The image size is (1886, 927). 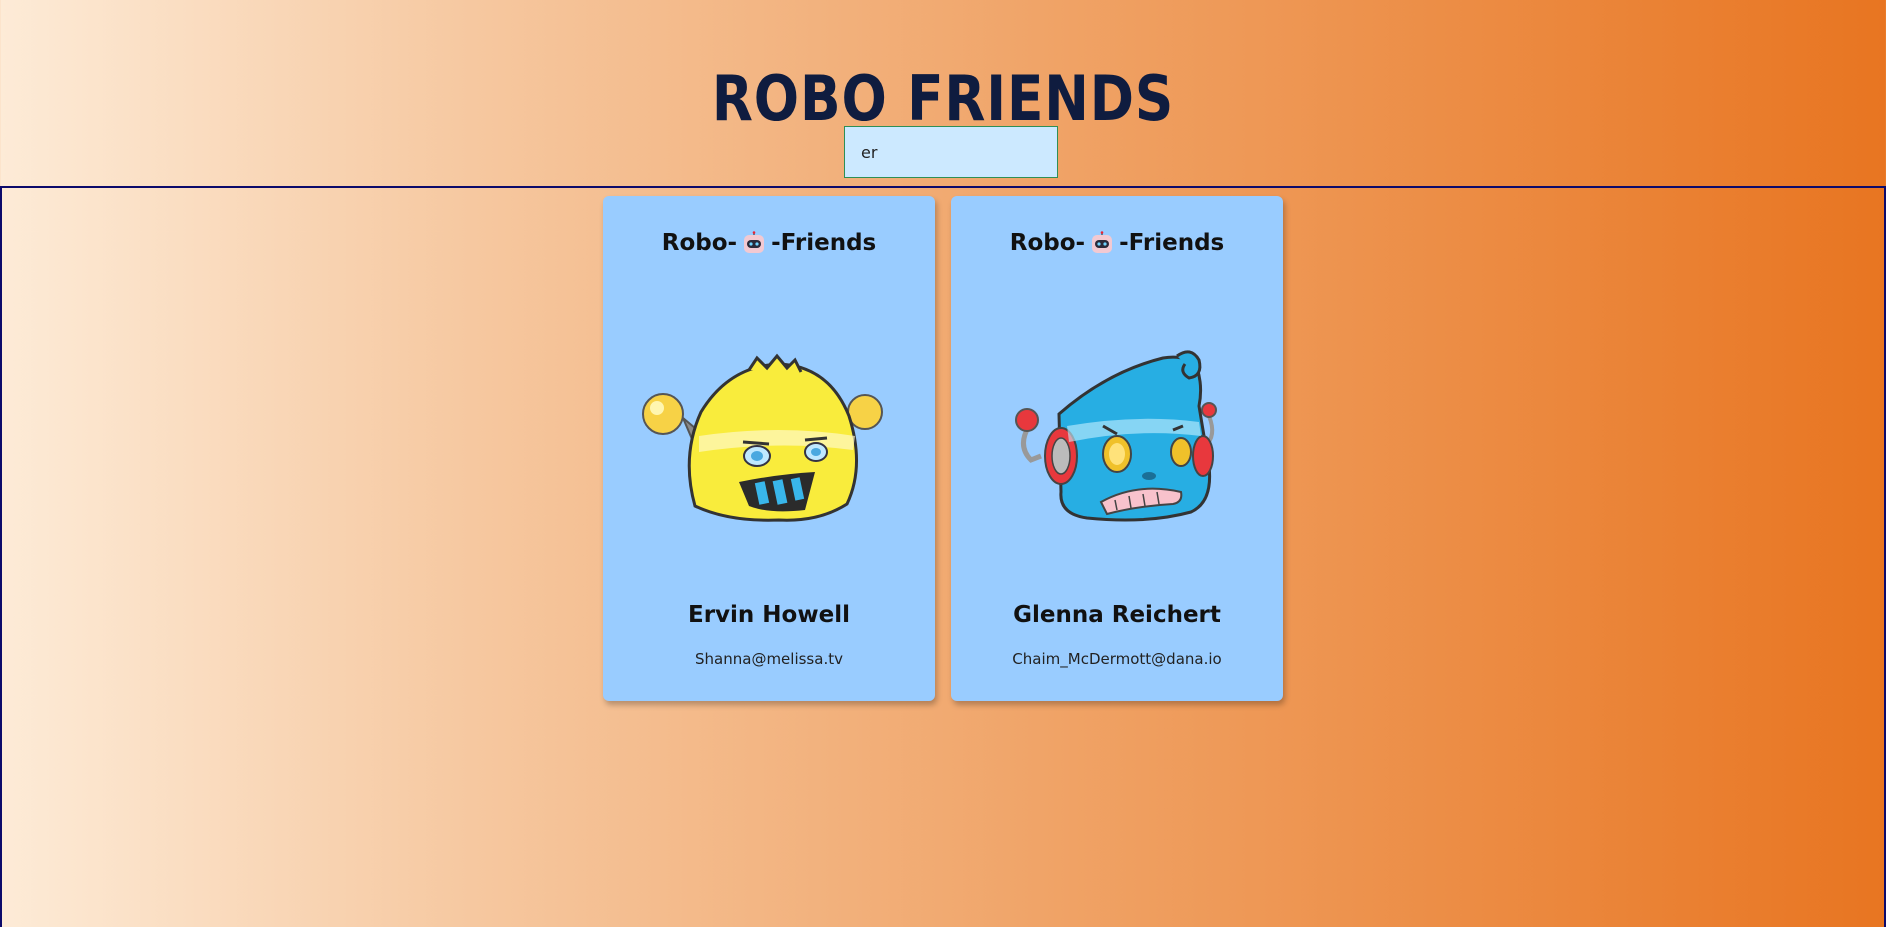 What do you see at coordinates (1117, 659) in the screenshot?
I see `card-email: Chaim_McDermott@dana.io` at bounding box center [1117, 659].